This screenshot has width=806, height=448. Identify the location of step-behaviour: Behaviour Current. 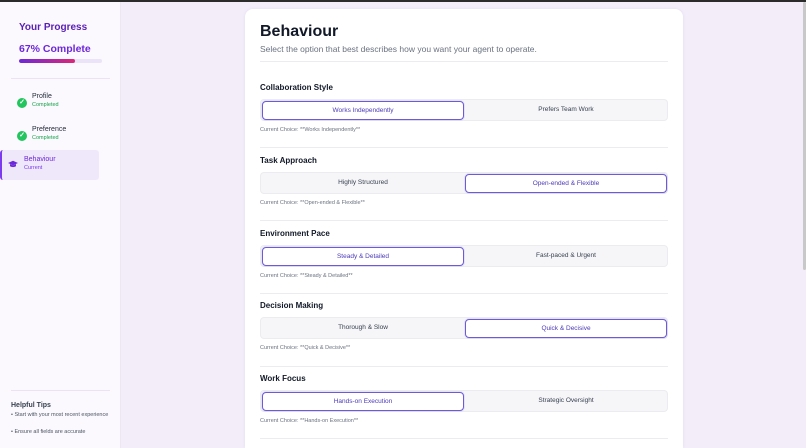
(49, 165).